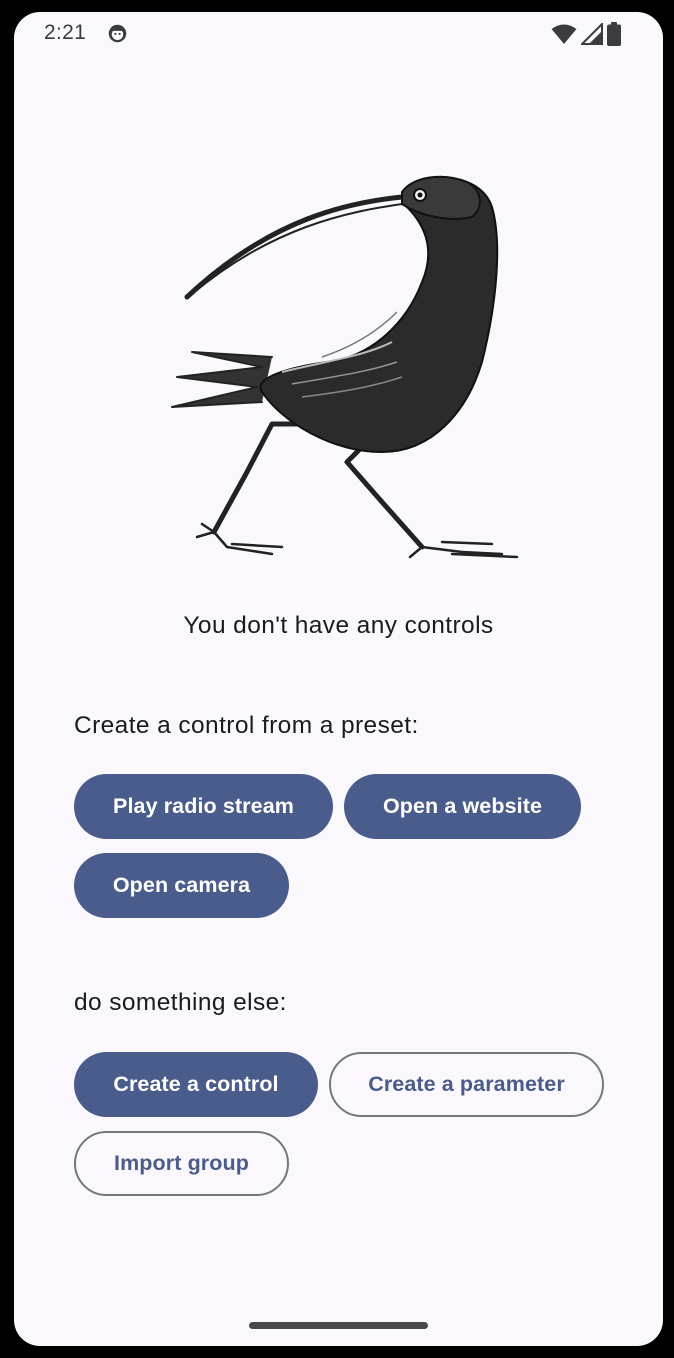 Image resolution: width=674 pixels, height=1358 pixels. Describe the element at coordinates (246, 725) in the screenshot. I see `preset-section-label: Create a control from a preset:` at that location.